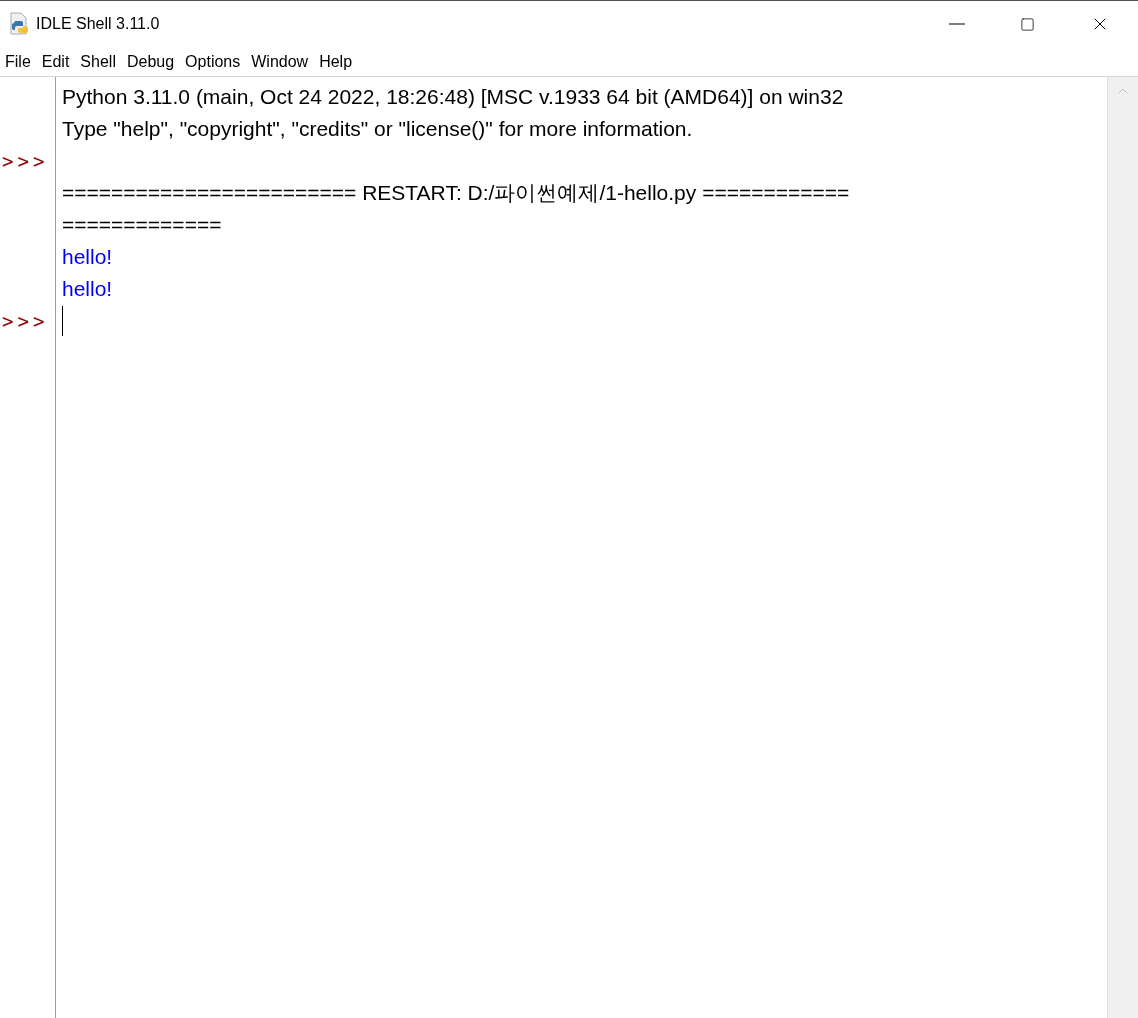 Image resolution: width=1138 pixels, height=1018 pixels. What do you see at coordinates (957, 24) in the screenshot?
I see `minimize-icon` at bounding box center [957, 24].